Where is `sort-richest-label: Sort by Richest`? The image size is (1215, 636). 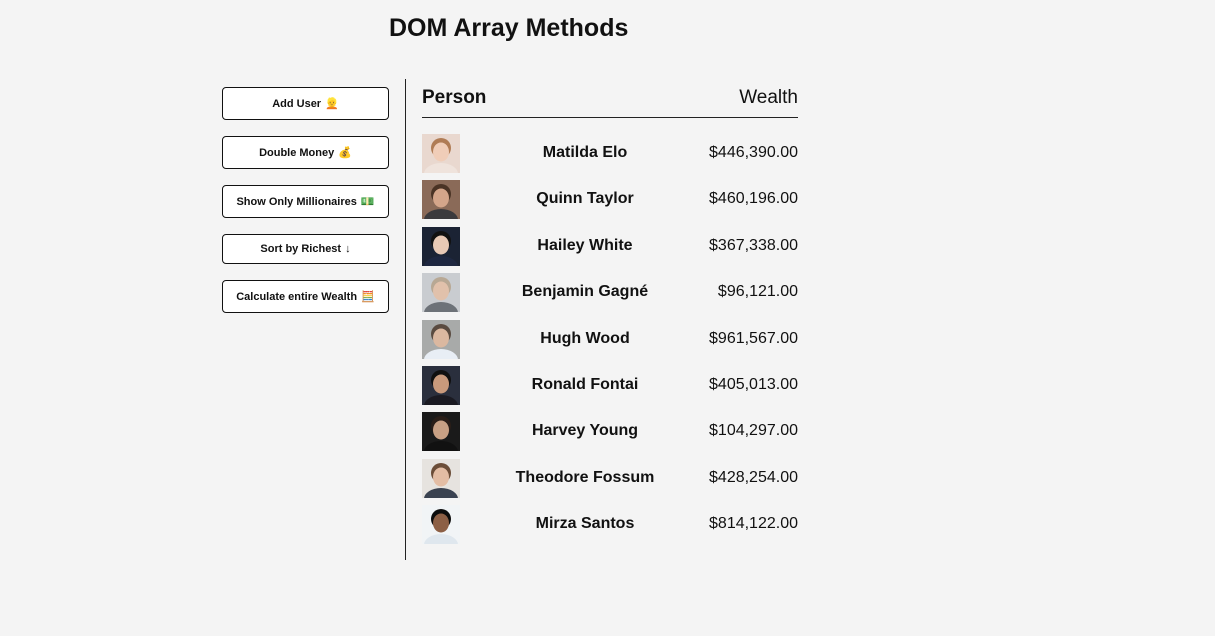
sort-richest-label: Sort by Richest is located at coordinates (301, 249).